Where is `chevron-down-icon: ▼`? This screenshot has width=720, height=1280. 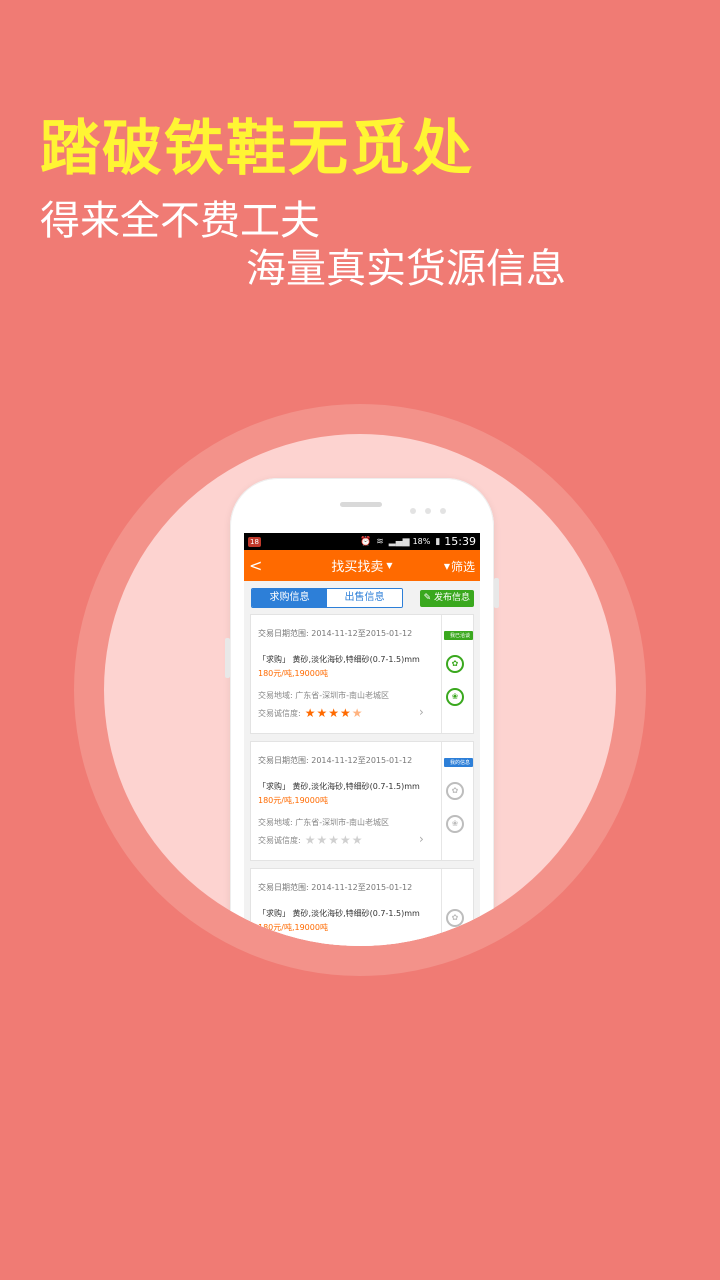 chevron-down-icon: ▼ is located at coordinates (389, 565).